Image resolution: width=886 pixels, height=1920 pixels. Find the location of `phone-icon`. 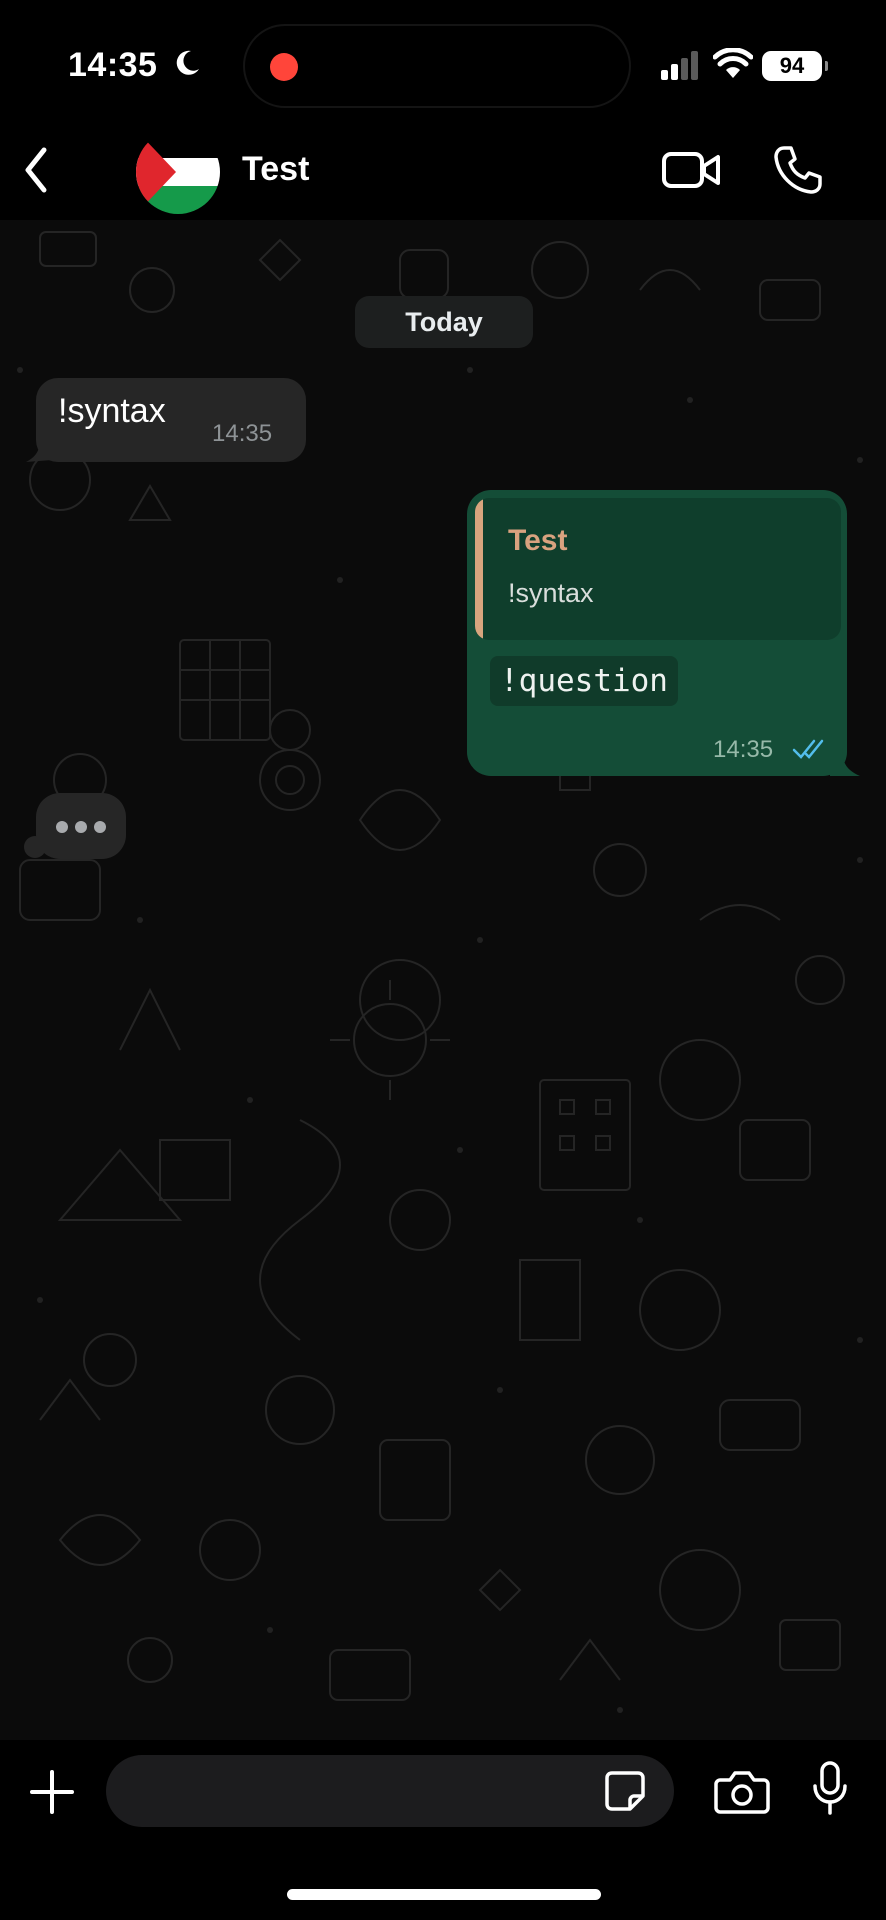

phone-icon is located at coordinates (798, 170).